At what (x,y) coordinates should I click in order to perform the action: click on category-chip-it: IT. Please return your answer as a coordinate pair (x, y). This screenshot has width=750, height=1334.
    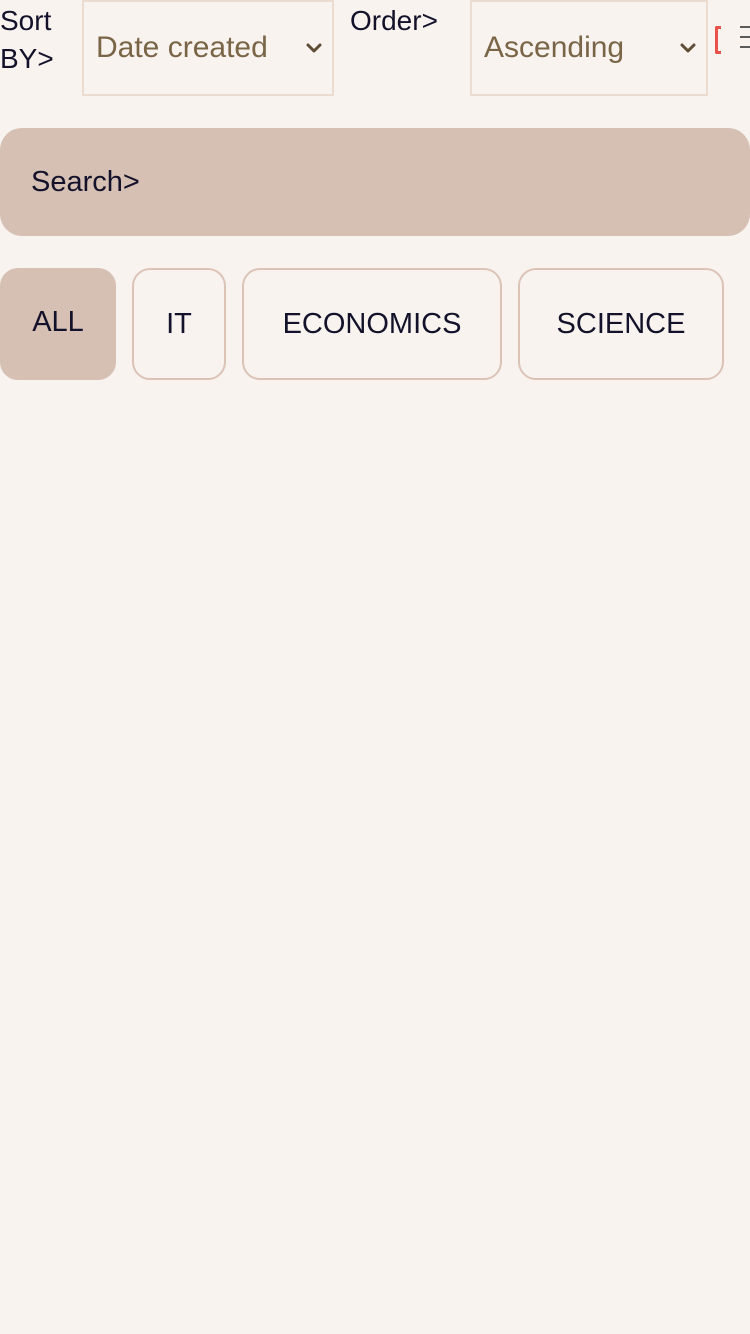
    Looking at the image, I should click on (179, 324).